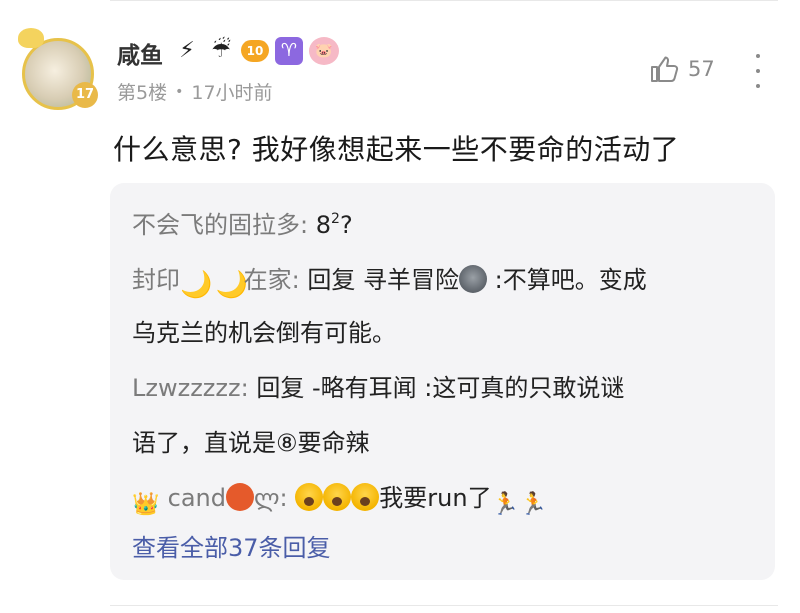  I want to click on like-count: 57, so click(701, 69).